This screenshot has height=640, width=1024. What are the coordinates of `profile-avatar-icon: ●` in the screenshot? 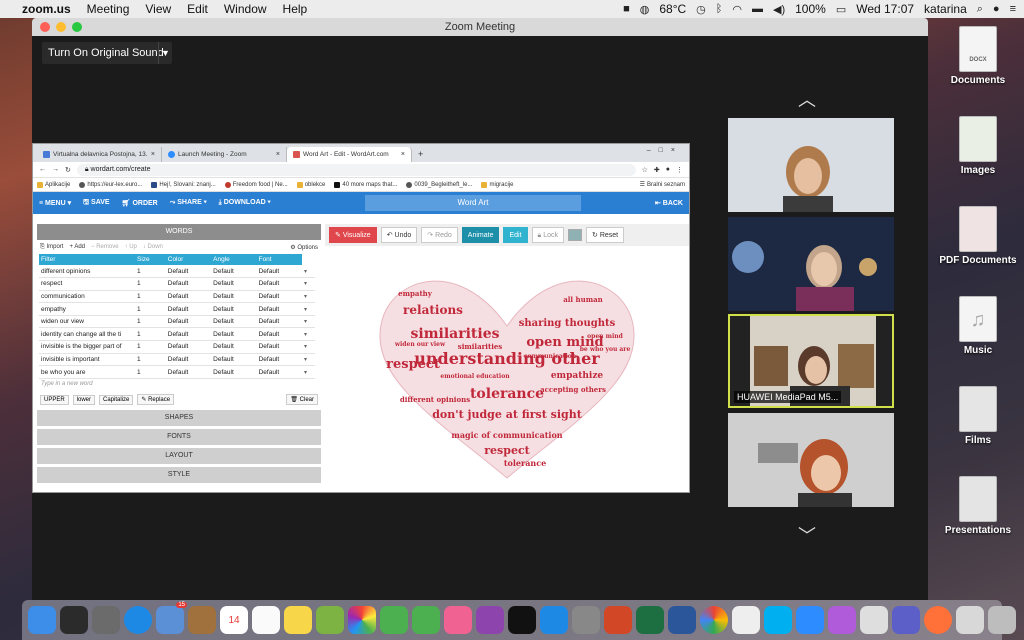 It's located at (668, 169).